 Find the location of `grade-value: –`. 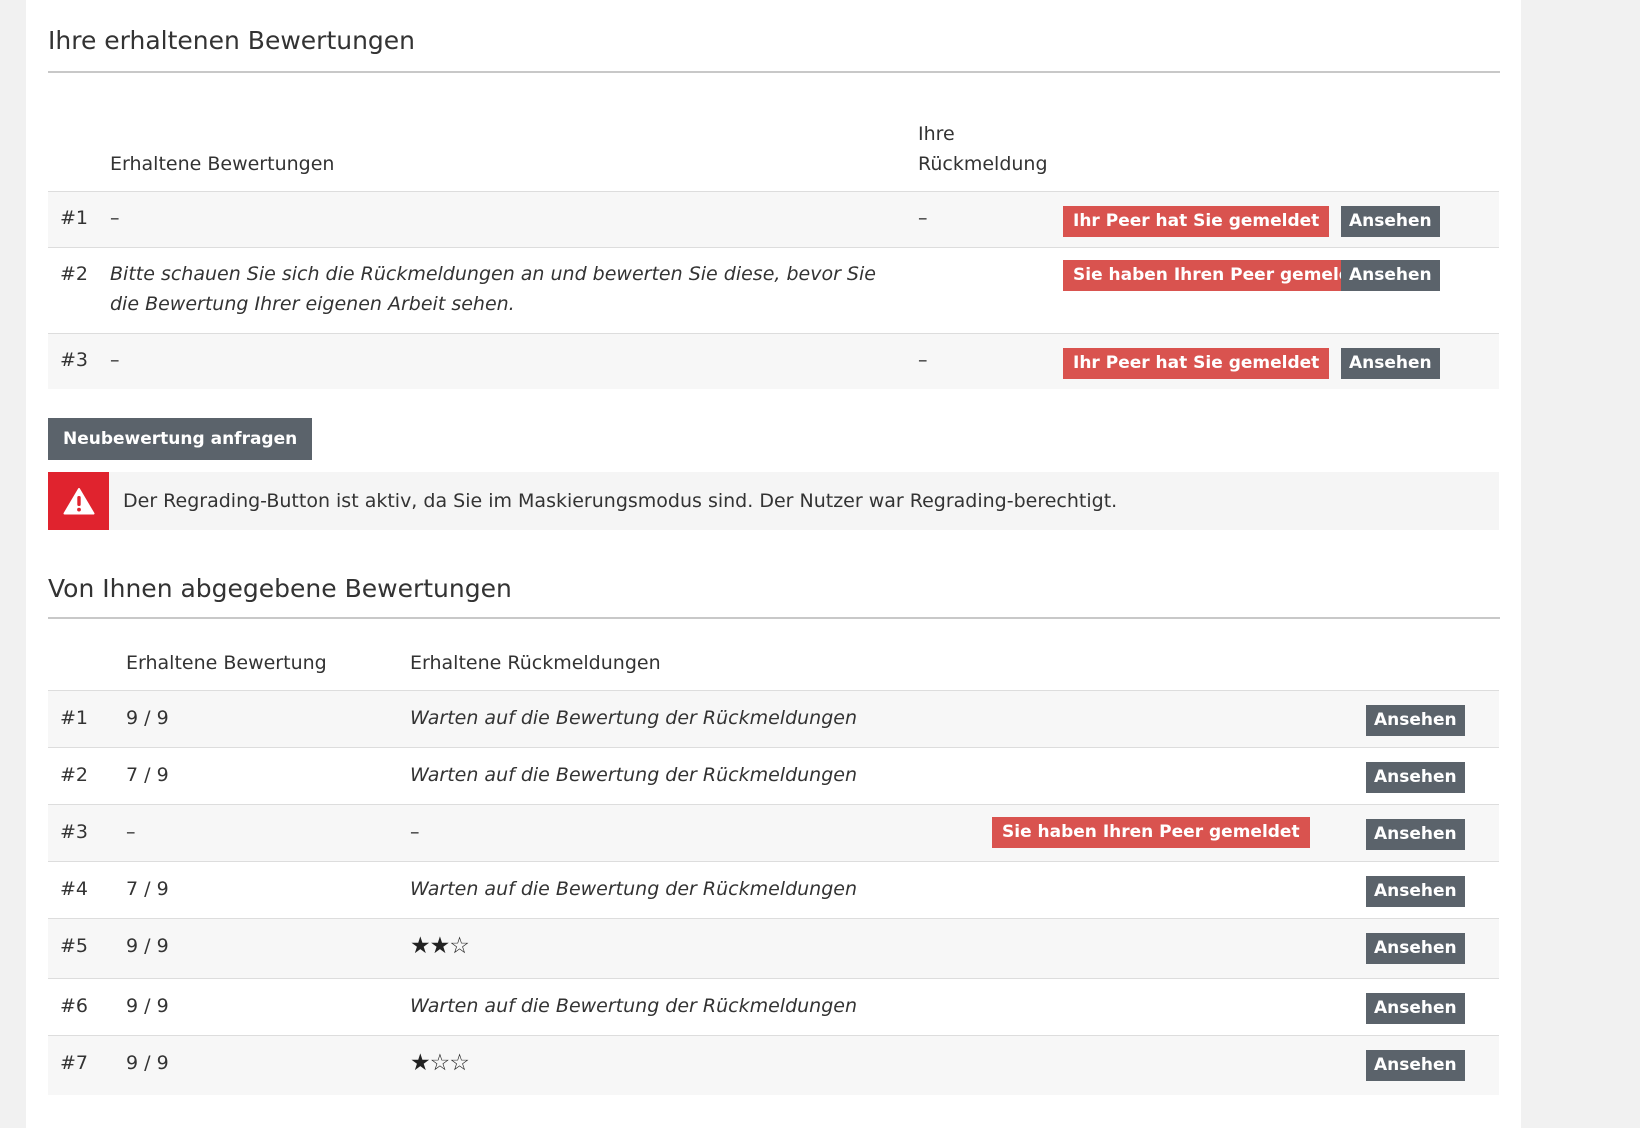

grade-value: – is located at coordinates (131, 832).